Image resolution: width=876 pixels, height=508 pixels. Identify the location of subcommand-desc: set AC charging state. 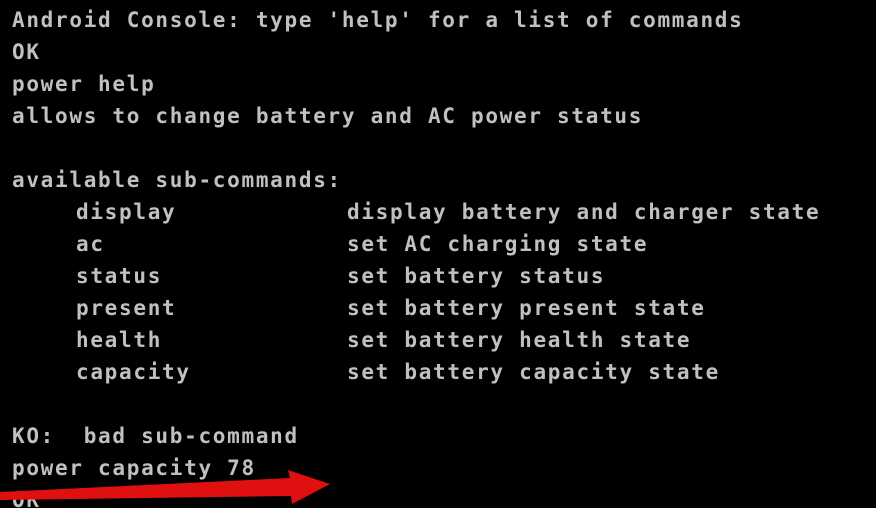
(498, 244).